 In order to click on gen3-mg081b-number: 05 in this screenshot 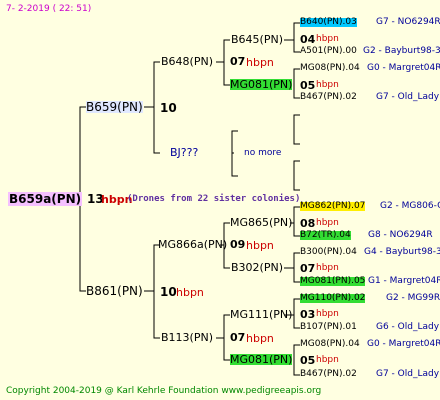, I will do `click(308, 360)`.